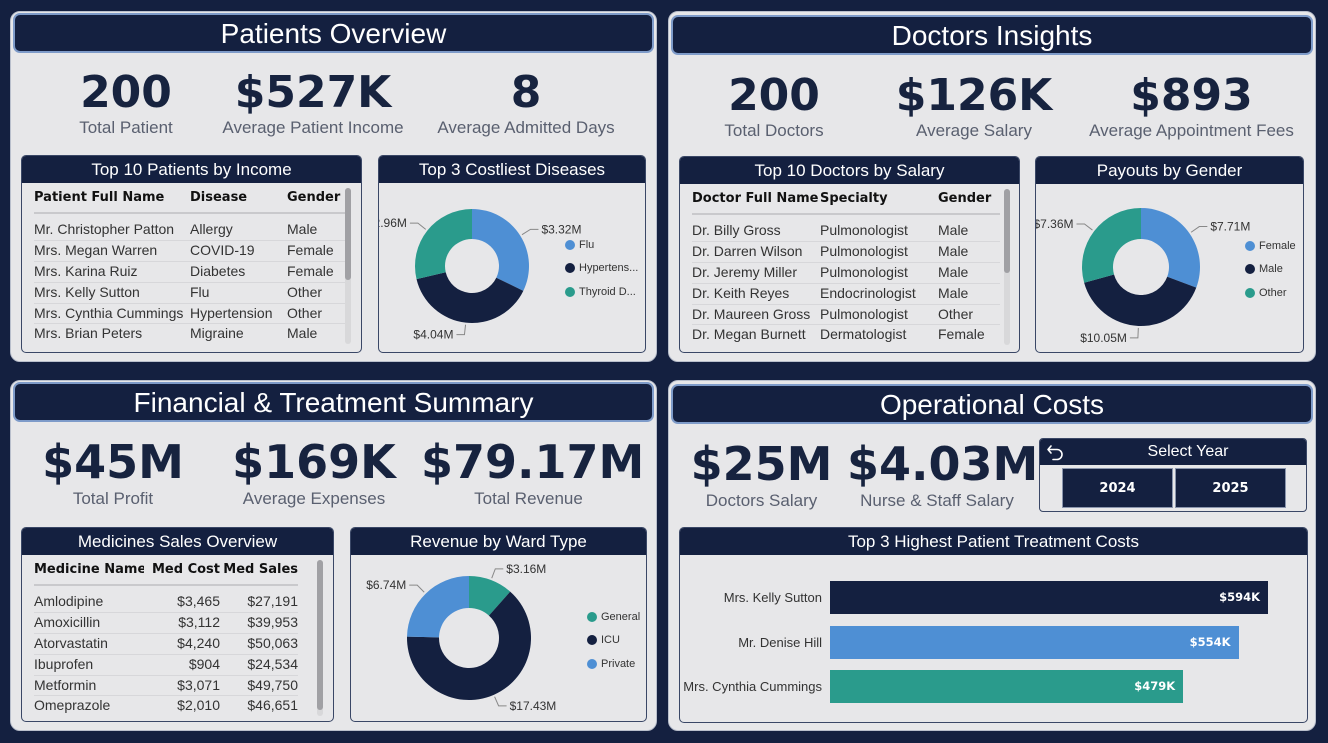 The image size is (1328, 743). I want to click on table-cell: Migraine, so click(217, 333).